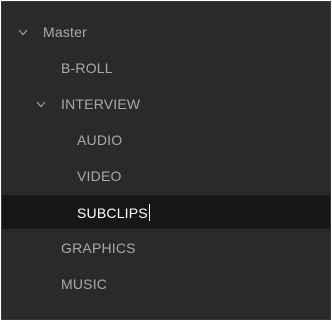  I want to click on bin-item-label: MUSIC, so click(84, 284).